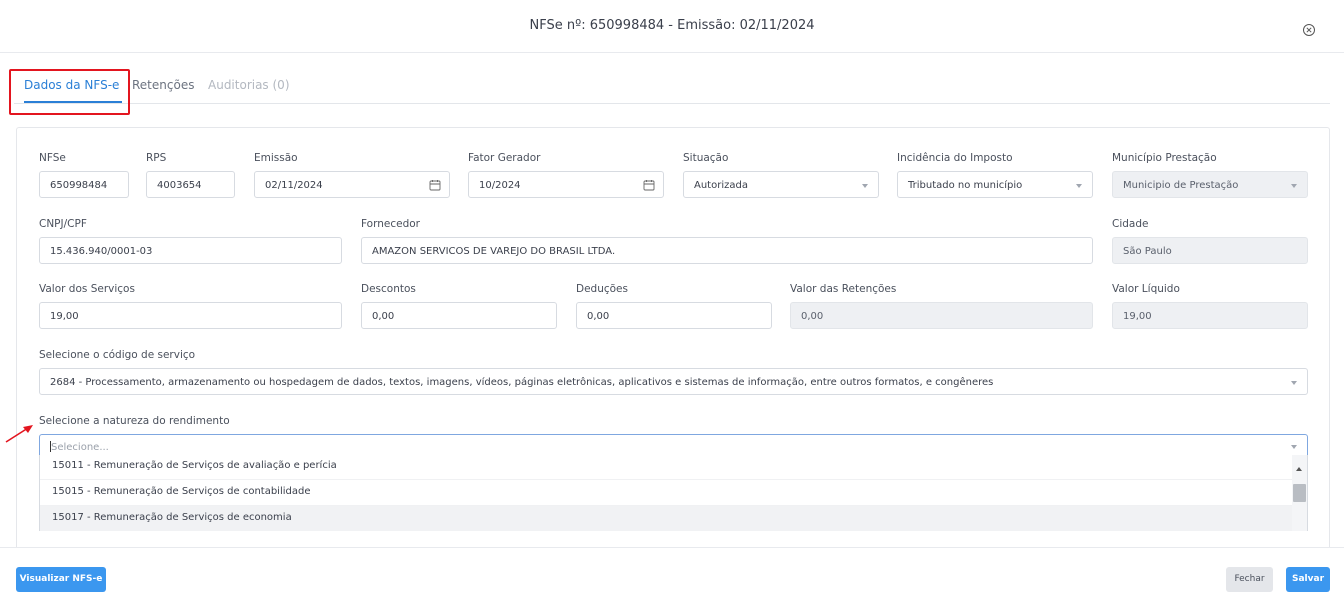 This screenshot has width=1344, height=602. I want to click on dropdown-scrollbar, so click(1299, 493).